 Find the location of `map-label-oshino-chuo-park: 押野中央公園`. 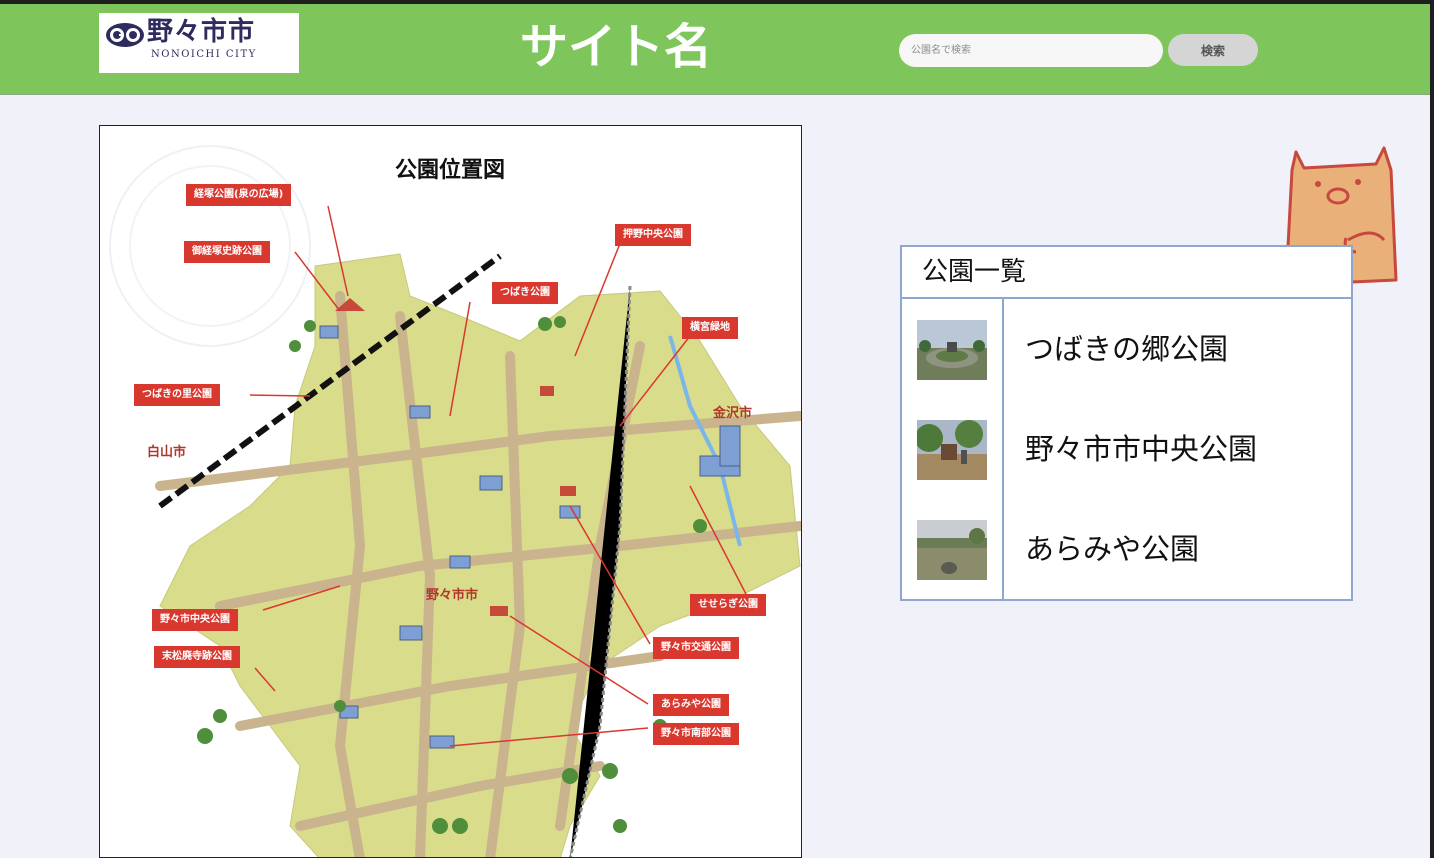

map-label-oshino-chuo-park: 押野中央公園 is located at coordinates (653, 235).